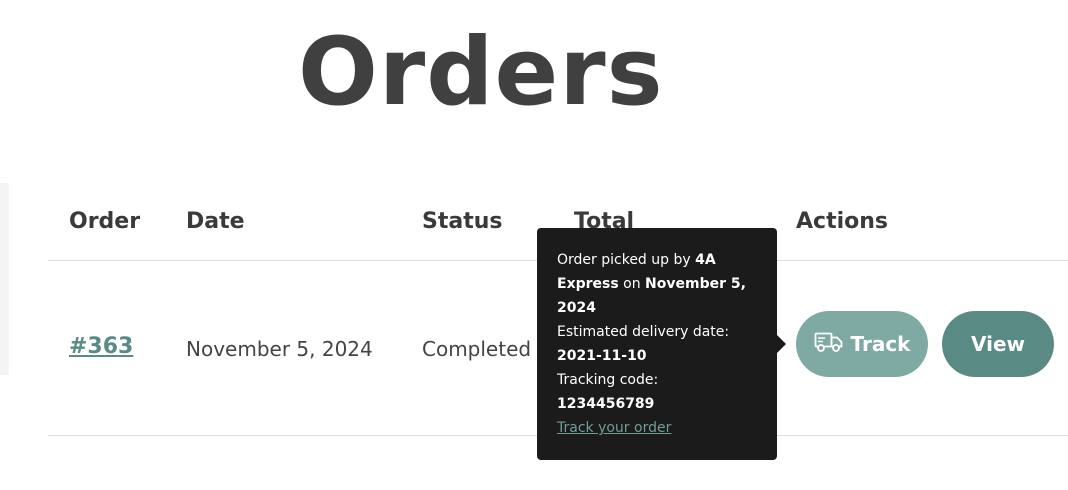 The width and height of the screenshot is (1068, 490). I want to click on truck-icon, so click(832, 344).